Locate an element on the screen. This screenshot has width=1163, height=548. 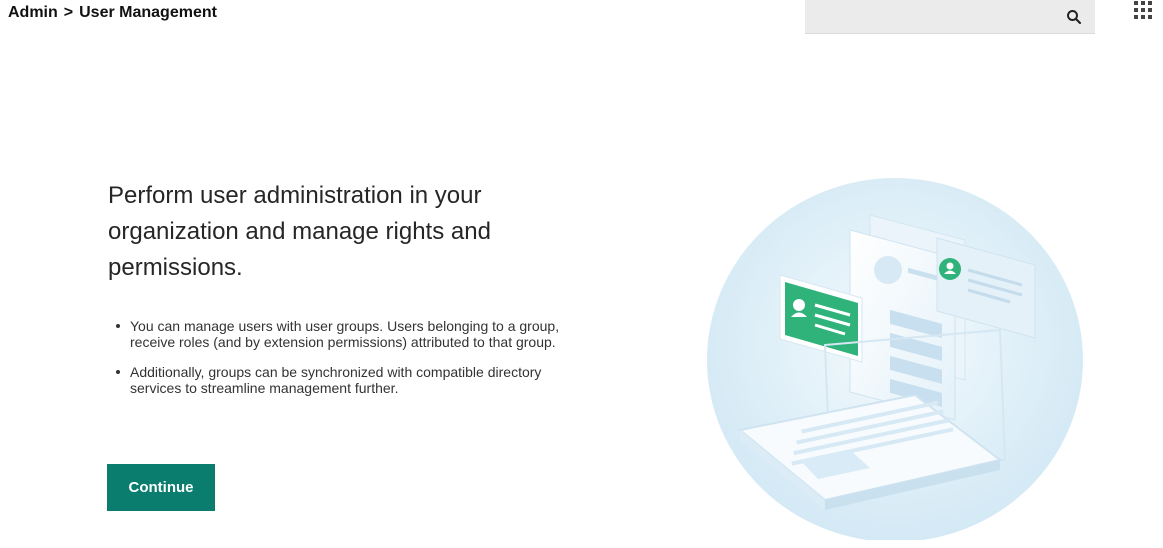
search-icon is located at coordinates (1074, 17).